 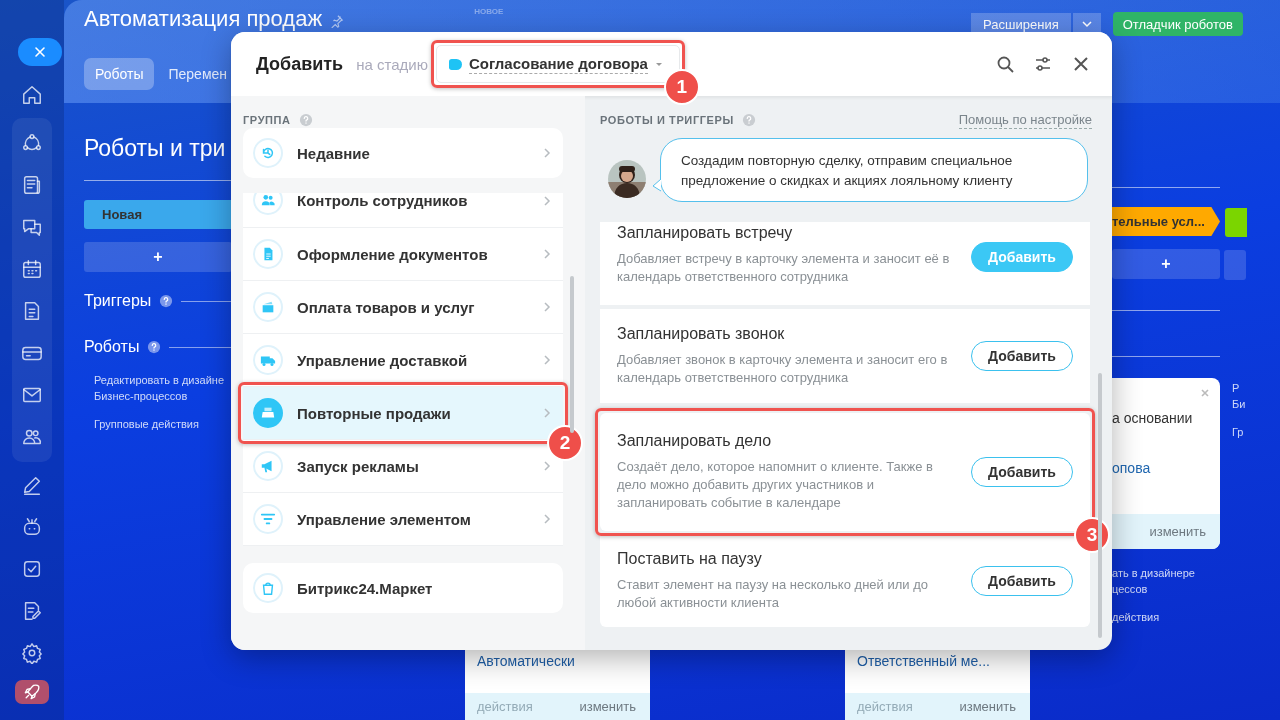 I want to click on close-button, so click(x=40, y=52).